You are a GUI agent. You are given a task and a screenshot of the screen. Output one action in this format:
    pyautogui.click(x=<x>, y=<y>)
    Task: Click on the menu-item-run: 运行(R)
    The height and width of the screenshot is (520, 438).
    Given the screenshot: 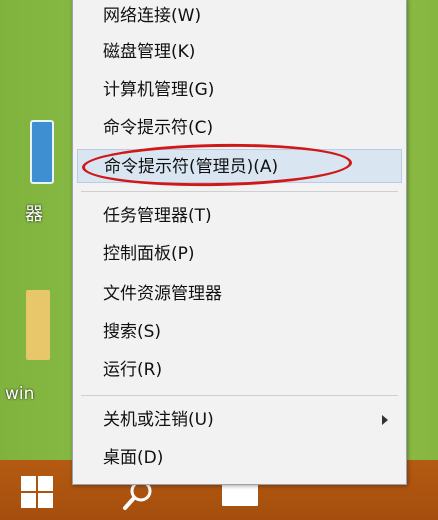 What is the action you would take?
    pyautogui.click(x=239, y=370)
    